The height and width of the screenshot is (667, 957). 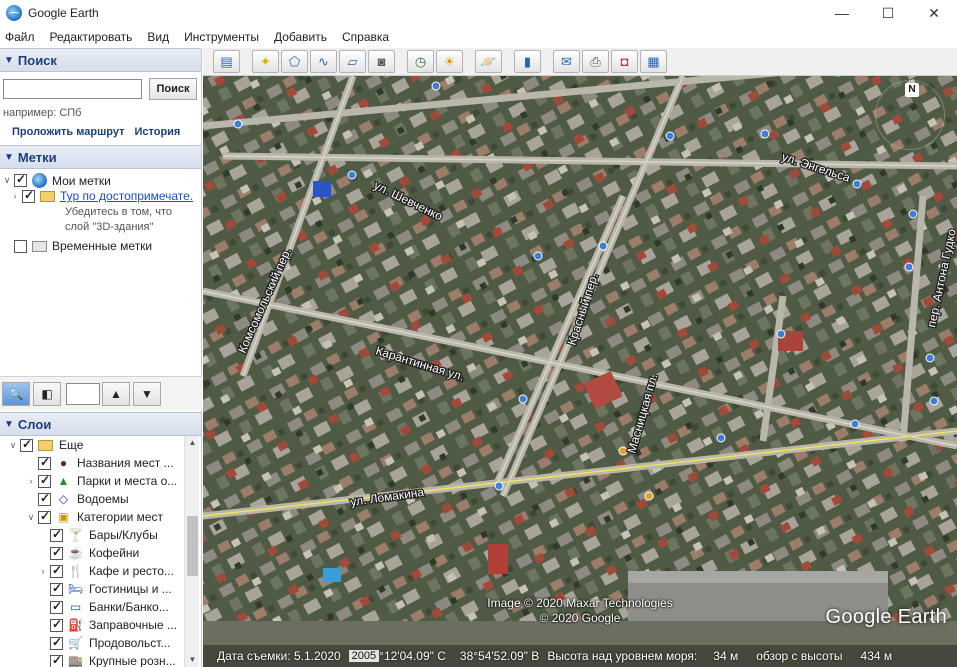 I want to click on tour-link: Тур по достопримечате., so click(x=126, y=196).